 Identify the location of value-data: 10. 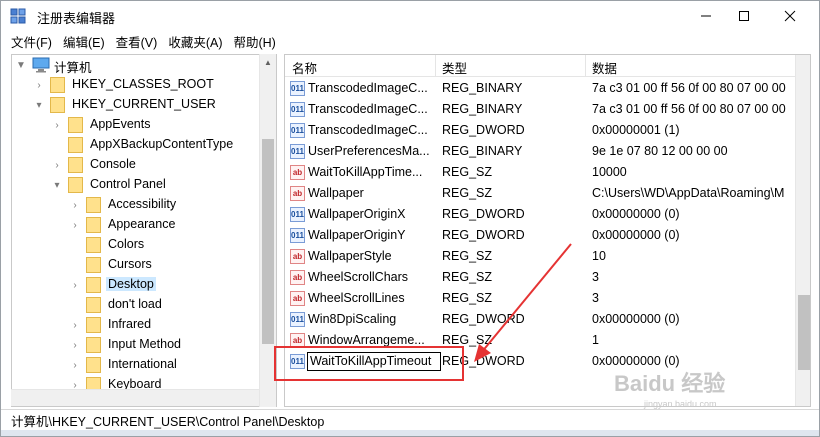
(599, 256).